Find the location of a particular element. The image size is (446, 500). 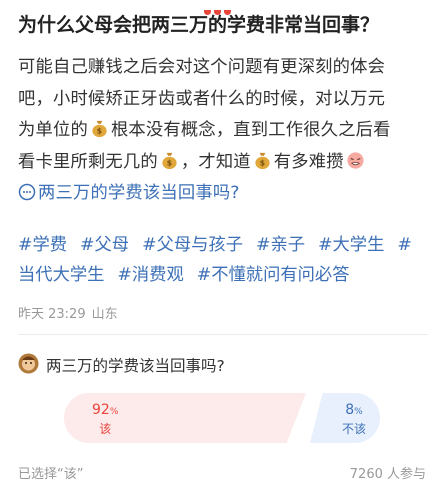

tag-item: #学费 is located at coordinates (42, 245).